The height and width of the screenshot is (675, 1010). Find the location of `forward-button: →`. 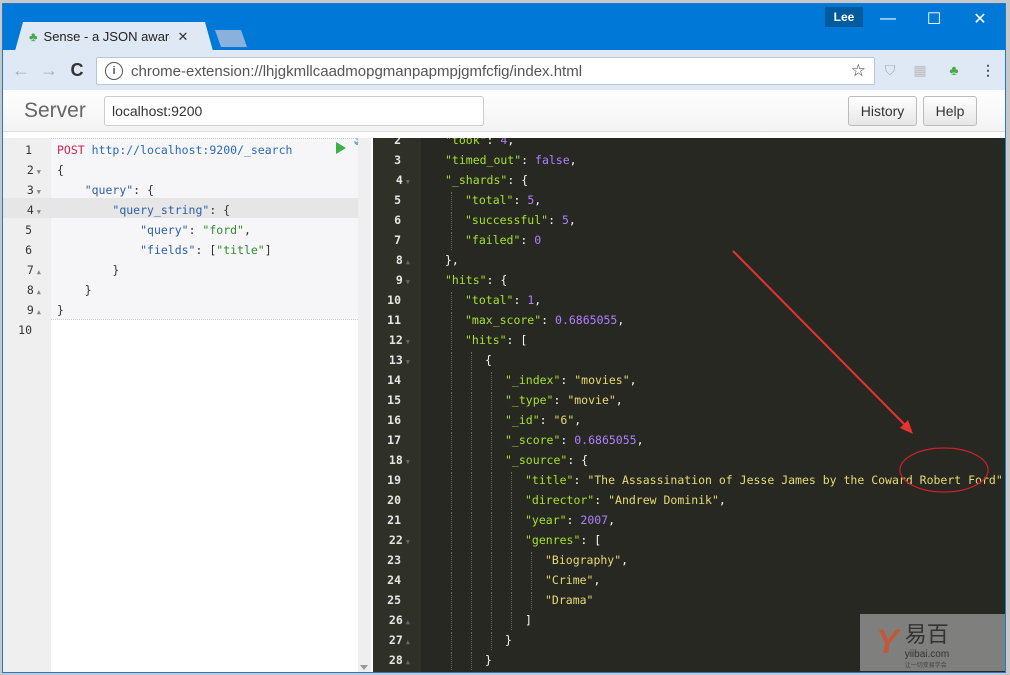

forward-button: → is located at coordinates (49, 70).